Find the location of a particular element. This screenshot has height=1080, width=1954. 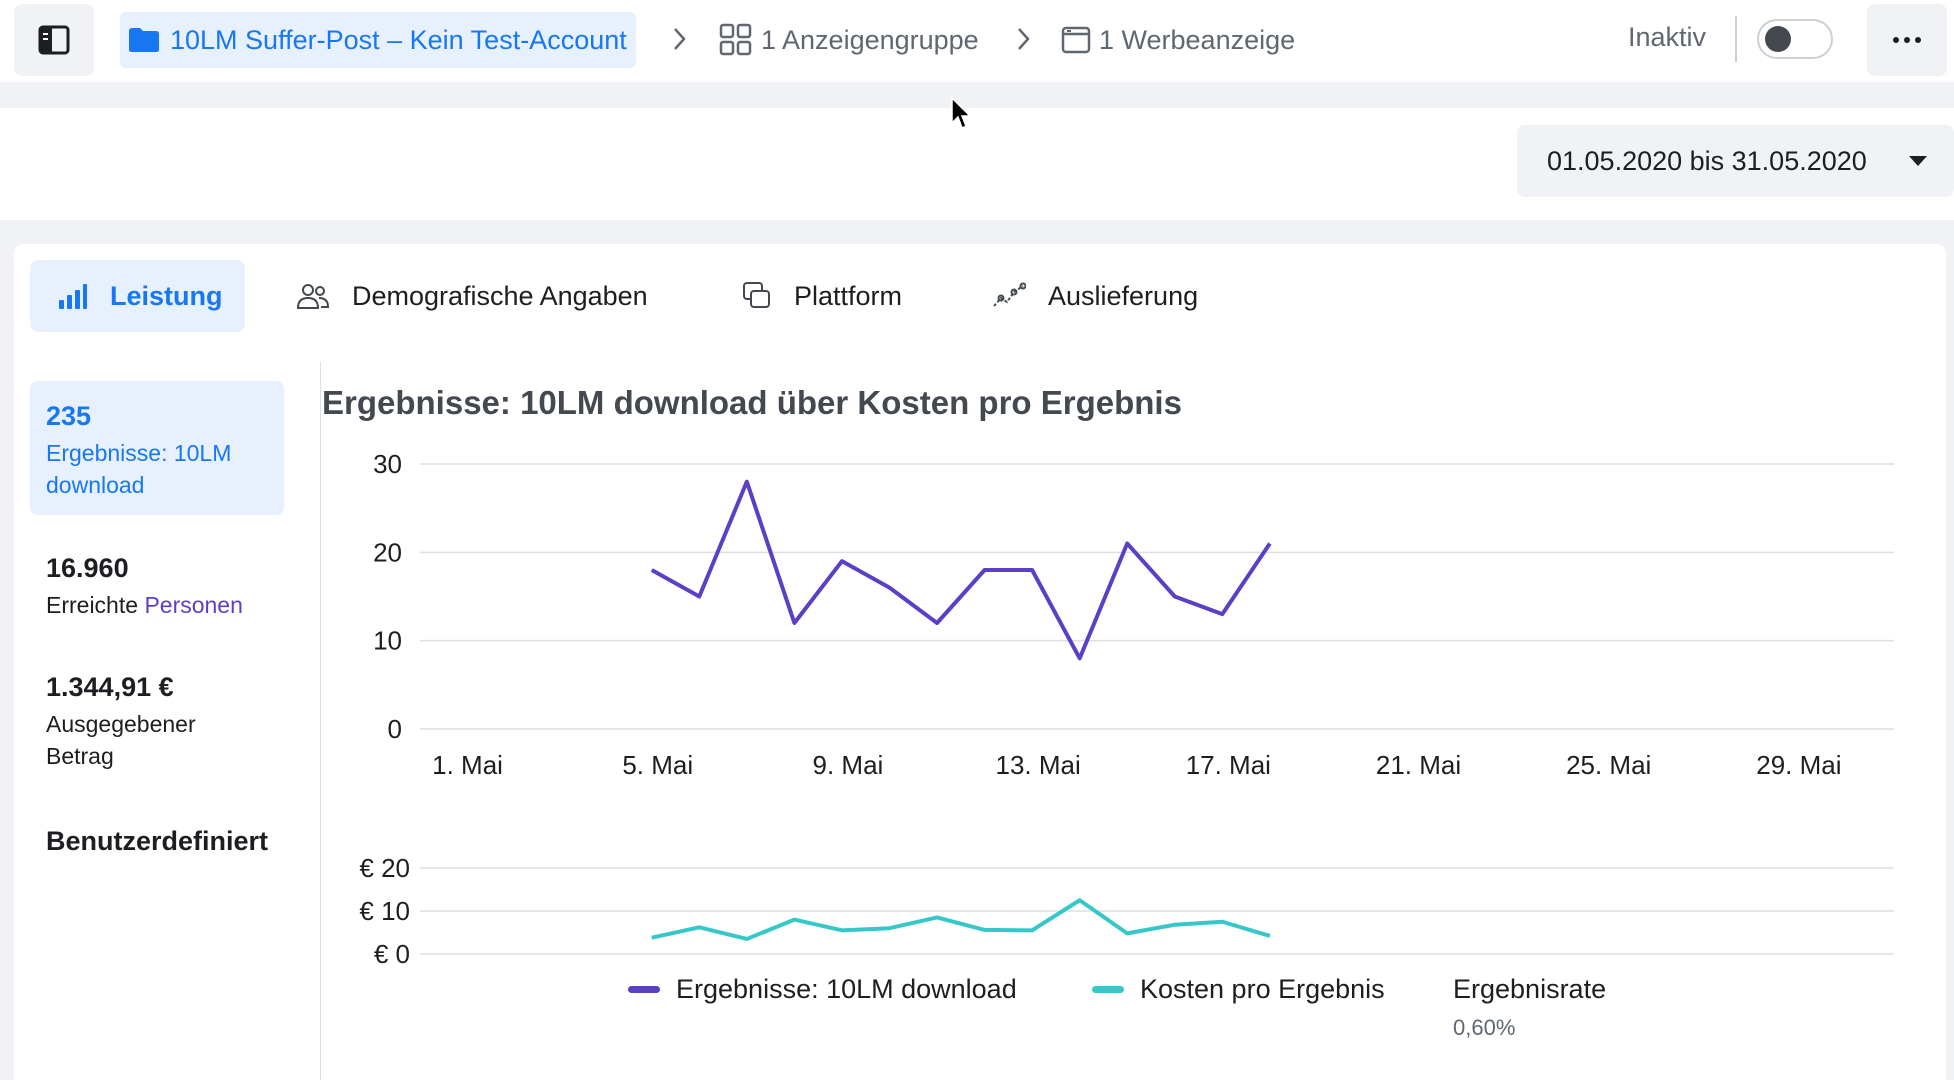

date-range-label: 01.05.2020 bis 31.05.2020 is located at coordinates (1707, 160).